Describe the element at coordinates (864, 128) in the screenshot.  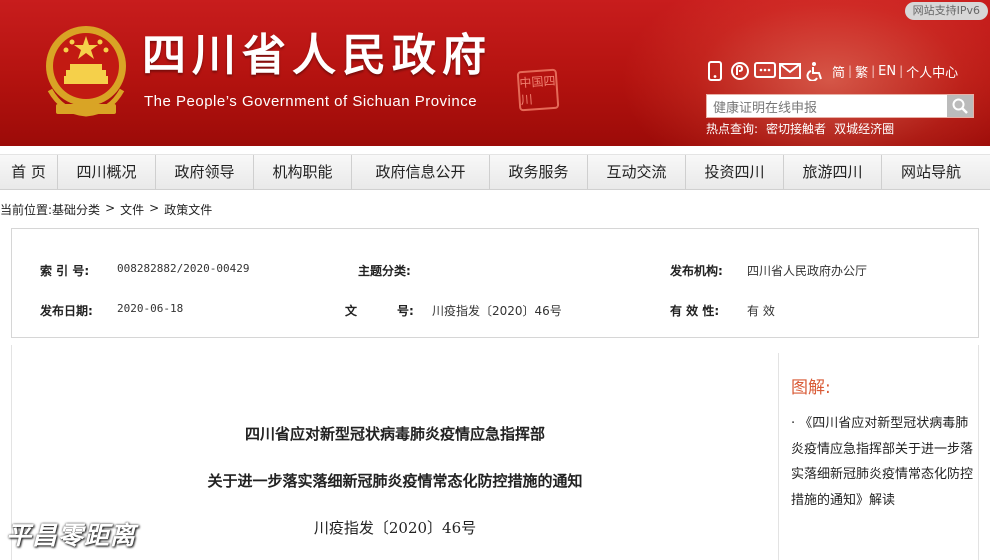
I see `hot-search-item: 双城经济圈` at that location.